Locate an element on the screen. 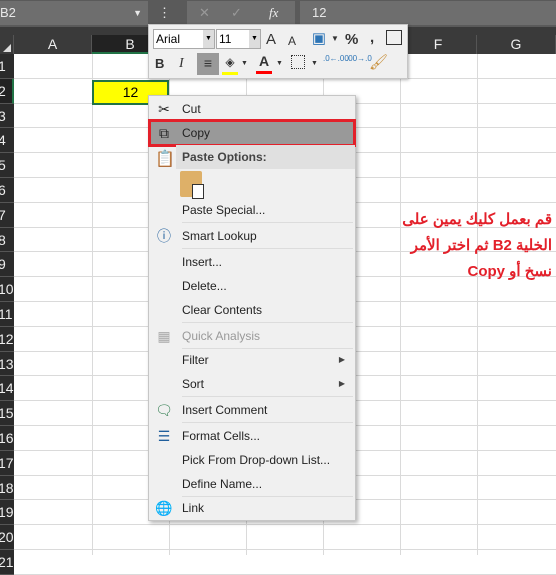 The width and height of the screenshot is (556, 575). row-header-3: 3 is located at coordinates (7, 116).